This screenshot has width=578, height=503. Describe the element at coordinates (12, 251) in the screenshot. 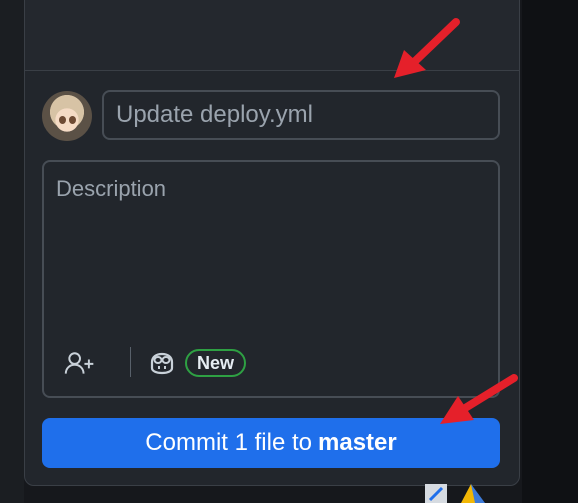

I see `background-strip-left` at that location.